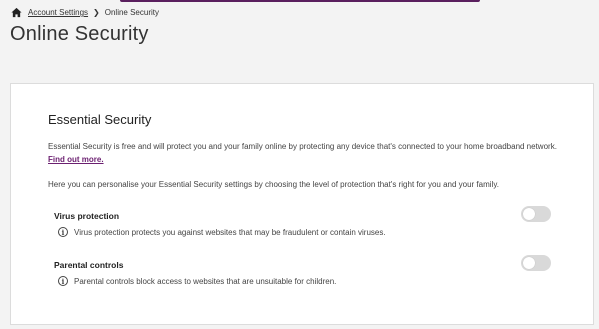 The image size is (599, 329). What do you see at coordinates (100, 119) in the screenshot?
I see `card-title: Essential Security` at bounding box center [100, 119].